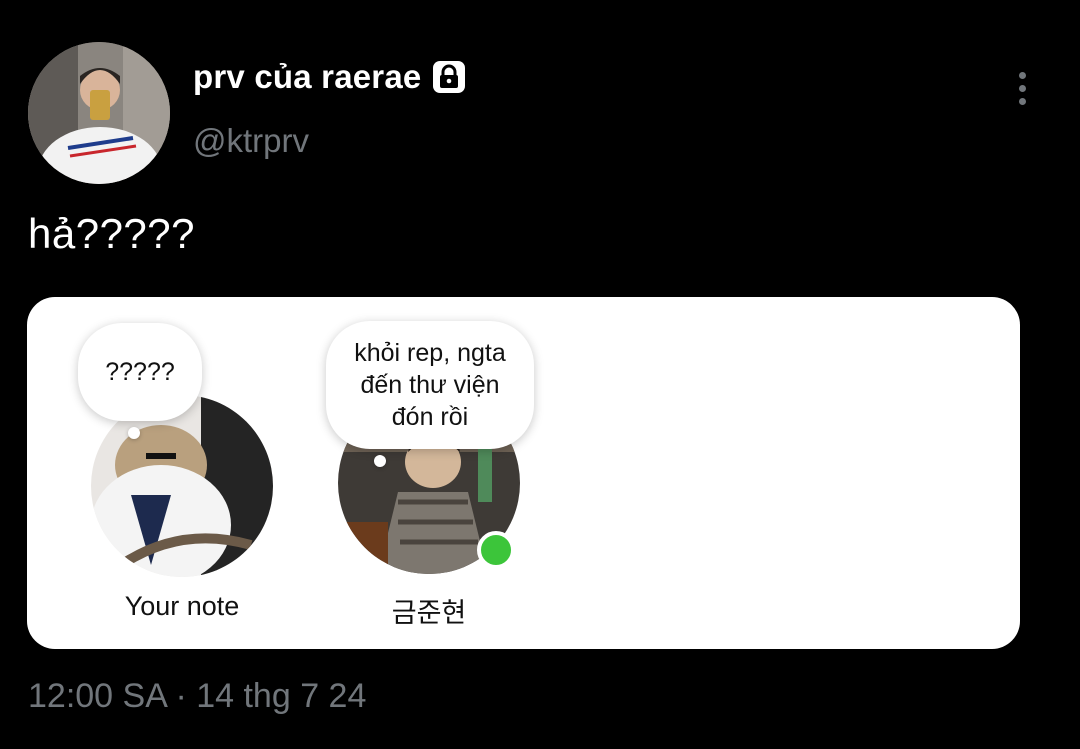 This screenshot has width=1080, height=749. I want to click on note-name: Your note, so click(182, 606).